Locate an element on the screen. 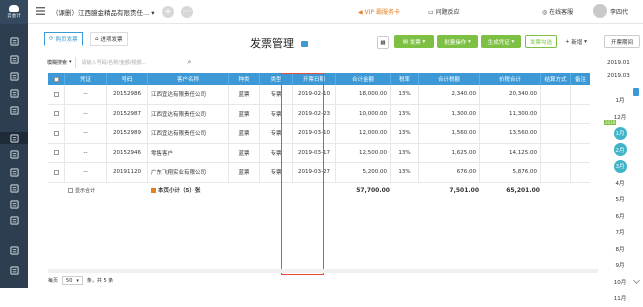 This screenshot has height=307, width=643. grid-circle-icon: ⋯ is located at coordinates (187, 12).